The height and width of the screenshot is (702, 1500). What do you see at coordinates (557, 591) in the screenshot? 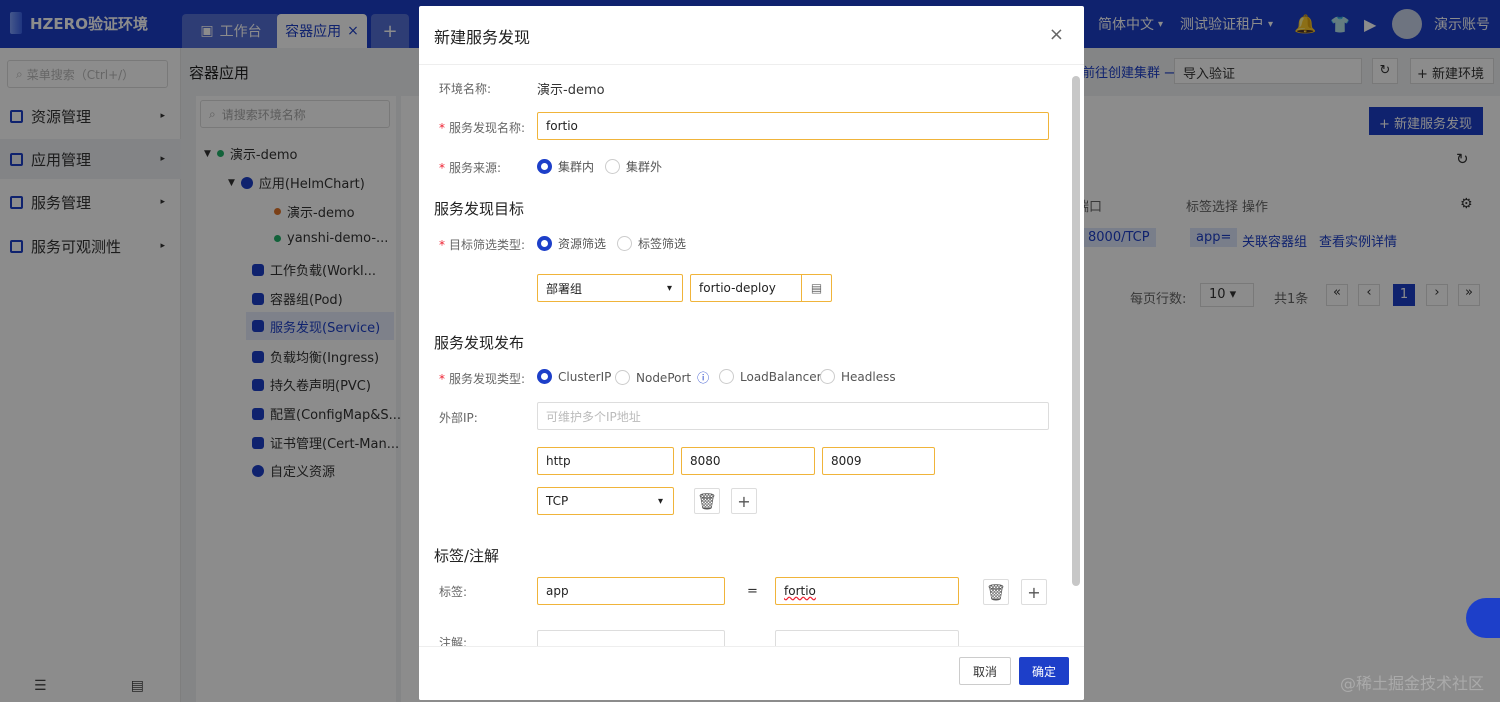
I see `input-value: app` at bounding box center [557, 591].